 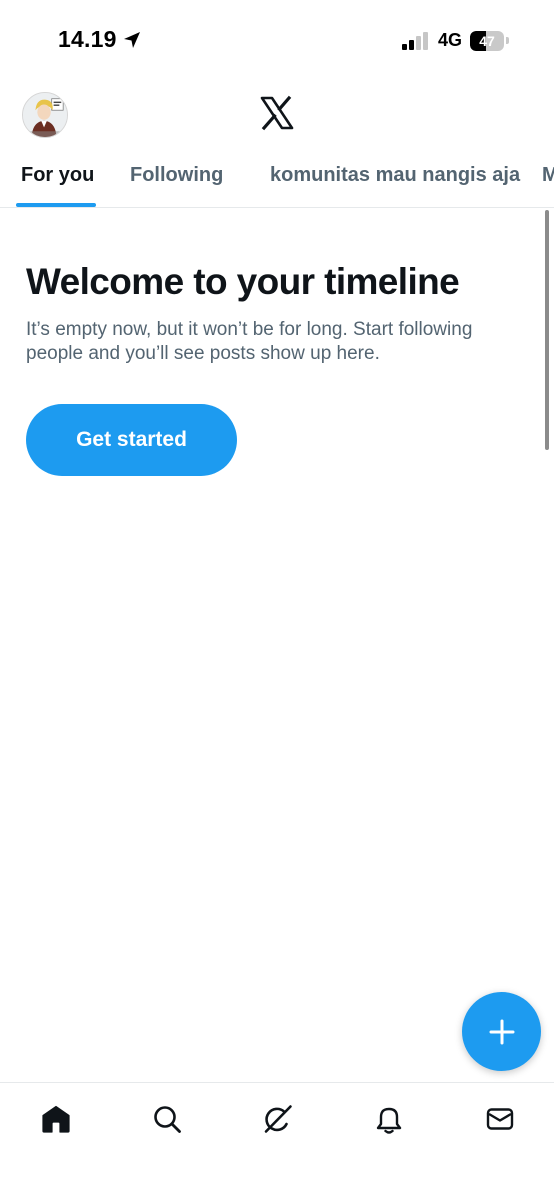 I want to click on nav-search, so click(x=167, y=1119).